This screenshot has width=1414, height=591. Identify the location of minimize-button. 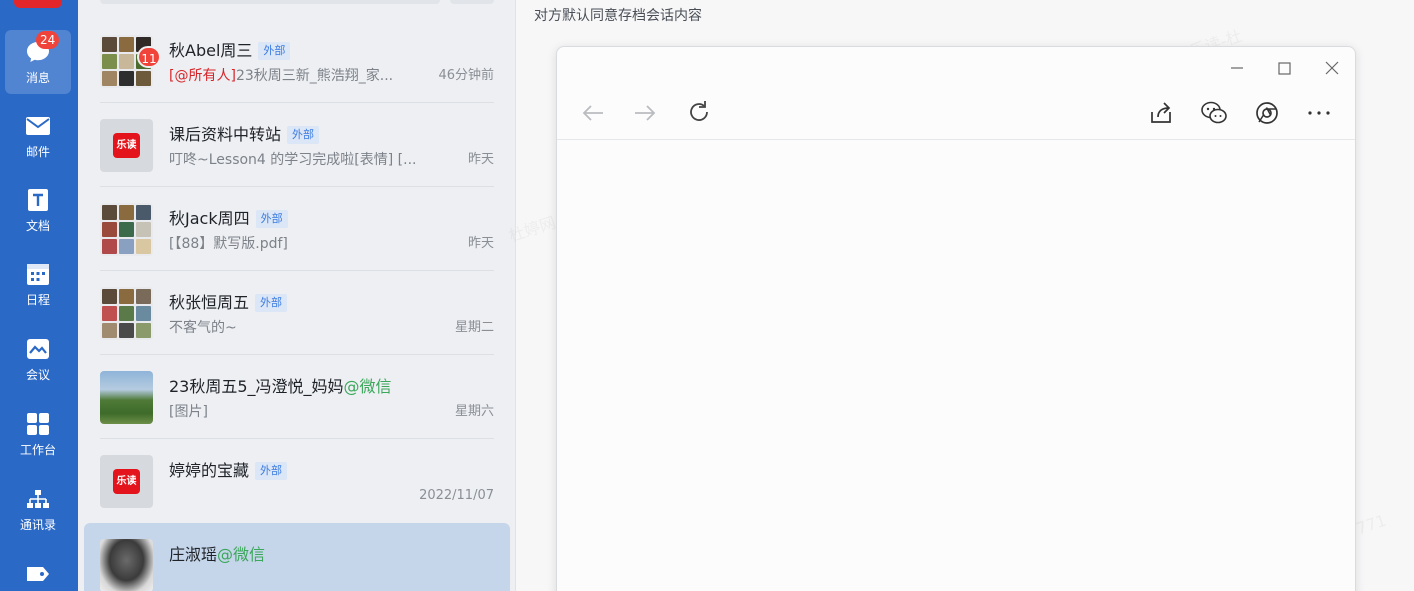
(1237, 67).